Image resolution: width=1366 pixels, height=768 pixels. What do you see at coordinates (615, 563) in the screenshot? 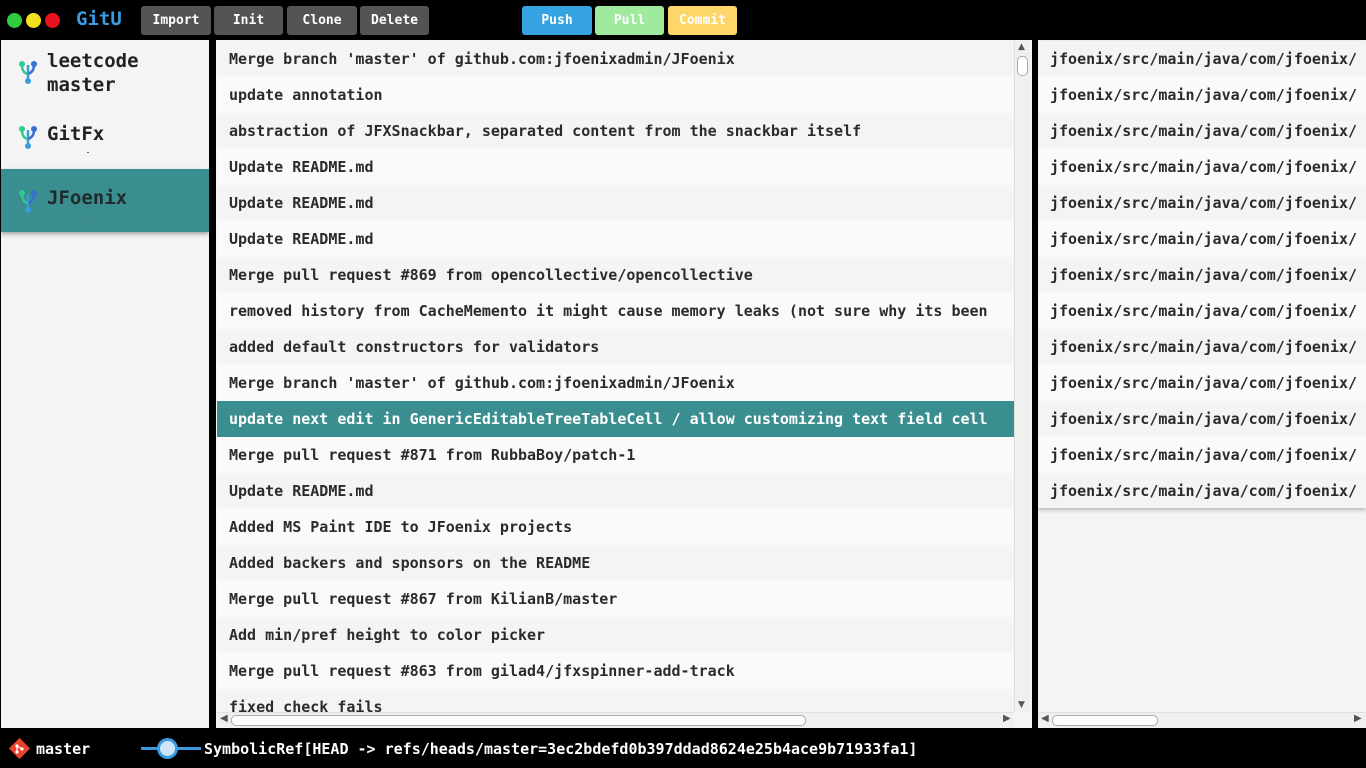
I see `commit-row: Added backers and sponsors on the README` at bounding box center [615, 563].